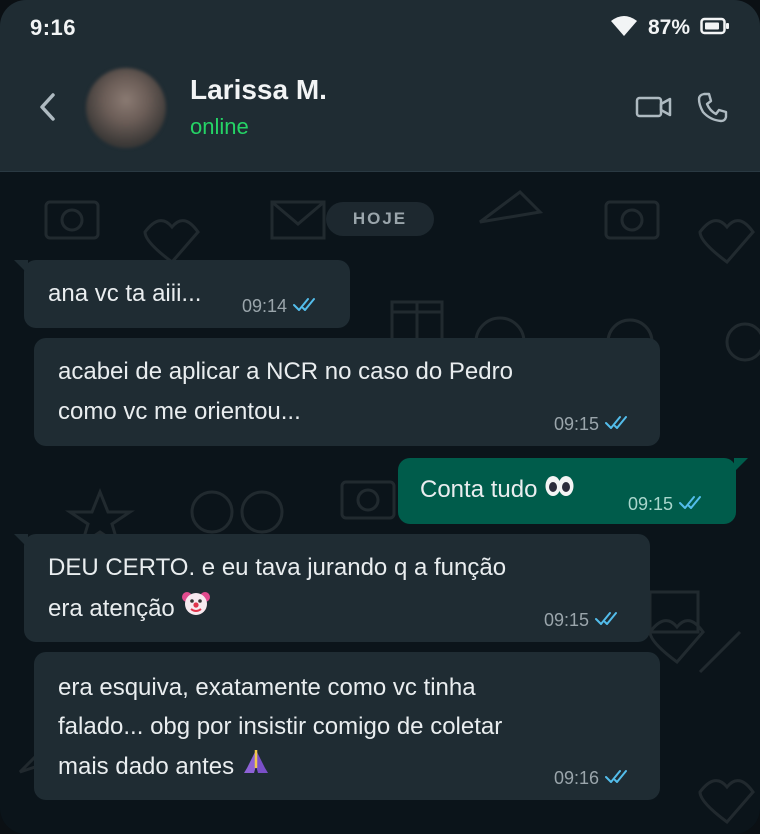  I want to click on message-time: 09:16, so click(577, 778).